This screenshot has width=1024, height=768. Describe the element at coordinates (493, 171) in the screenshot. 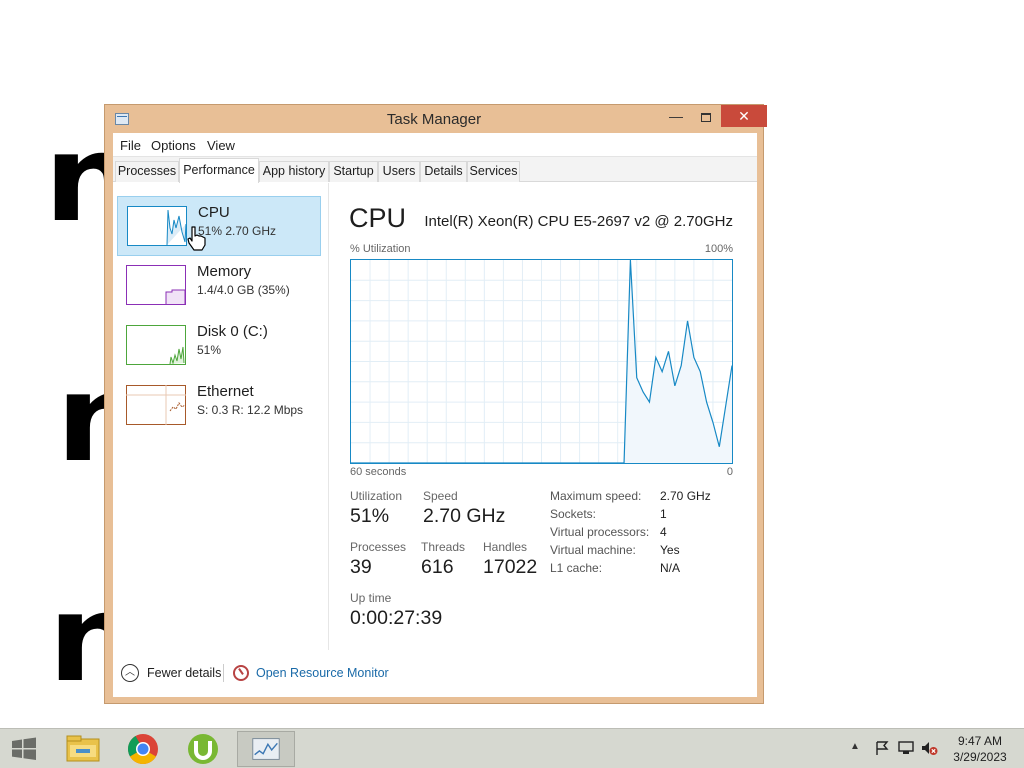

I see `tab-services: Services` at that location.